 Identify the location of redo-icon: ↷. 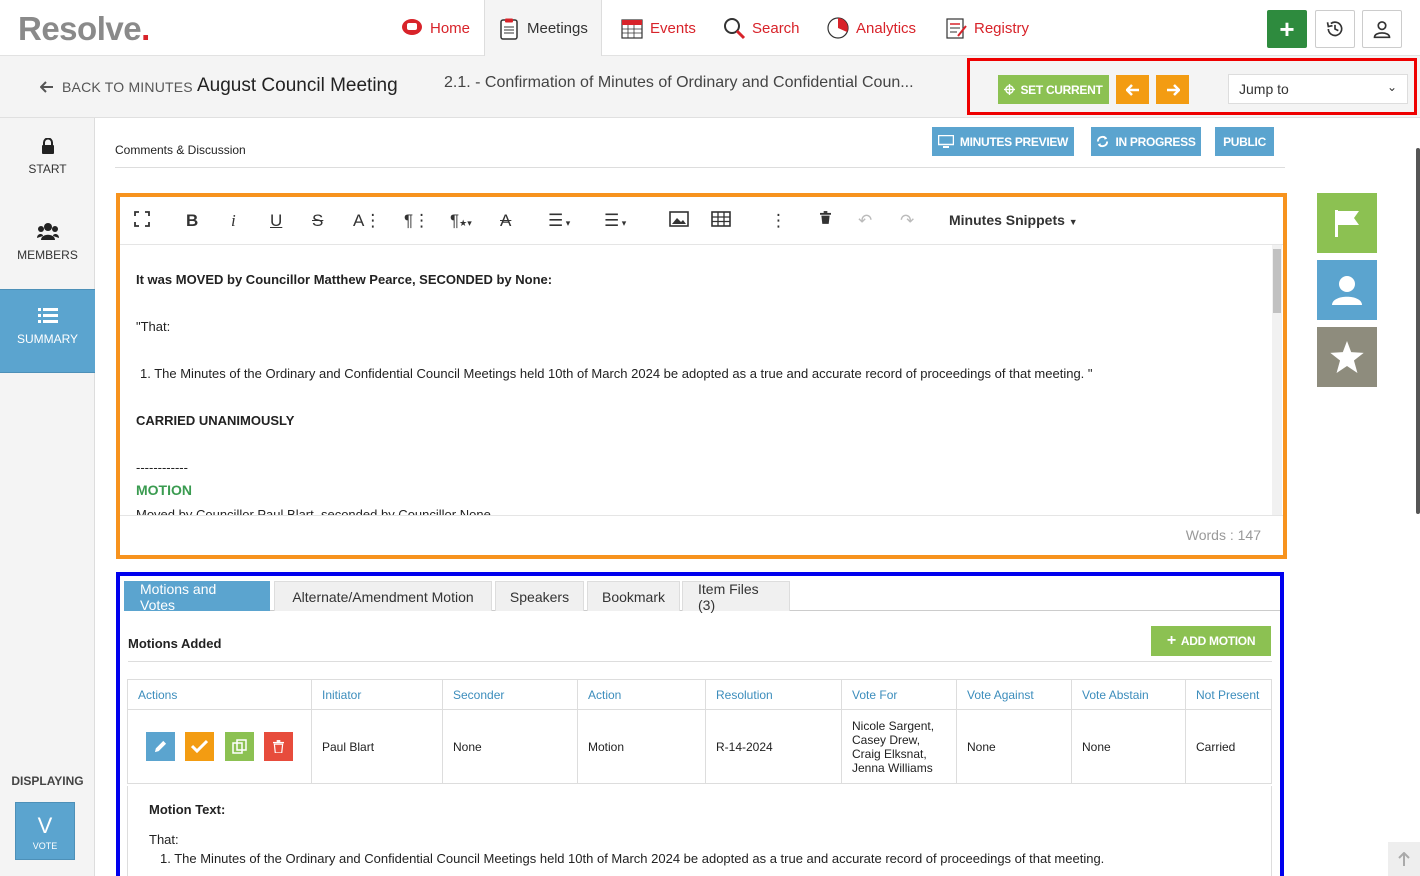
(907, 221).